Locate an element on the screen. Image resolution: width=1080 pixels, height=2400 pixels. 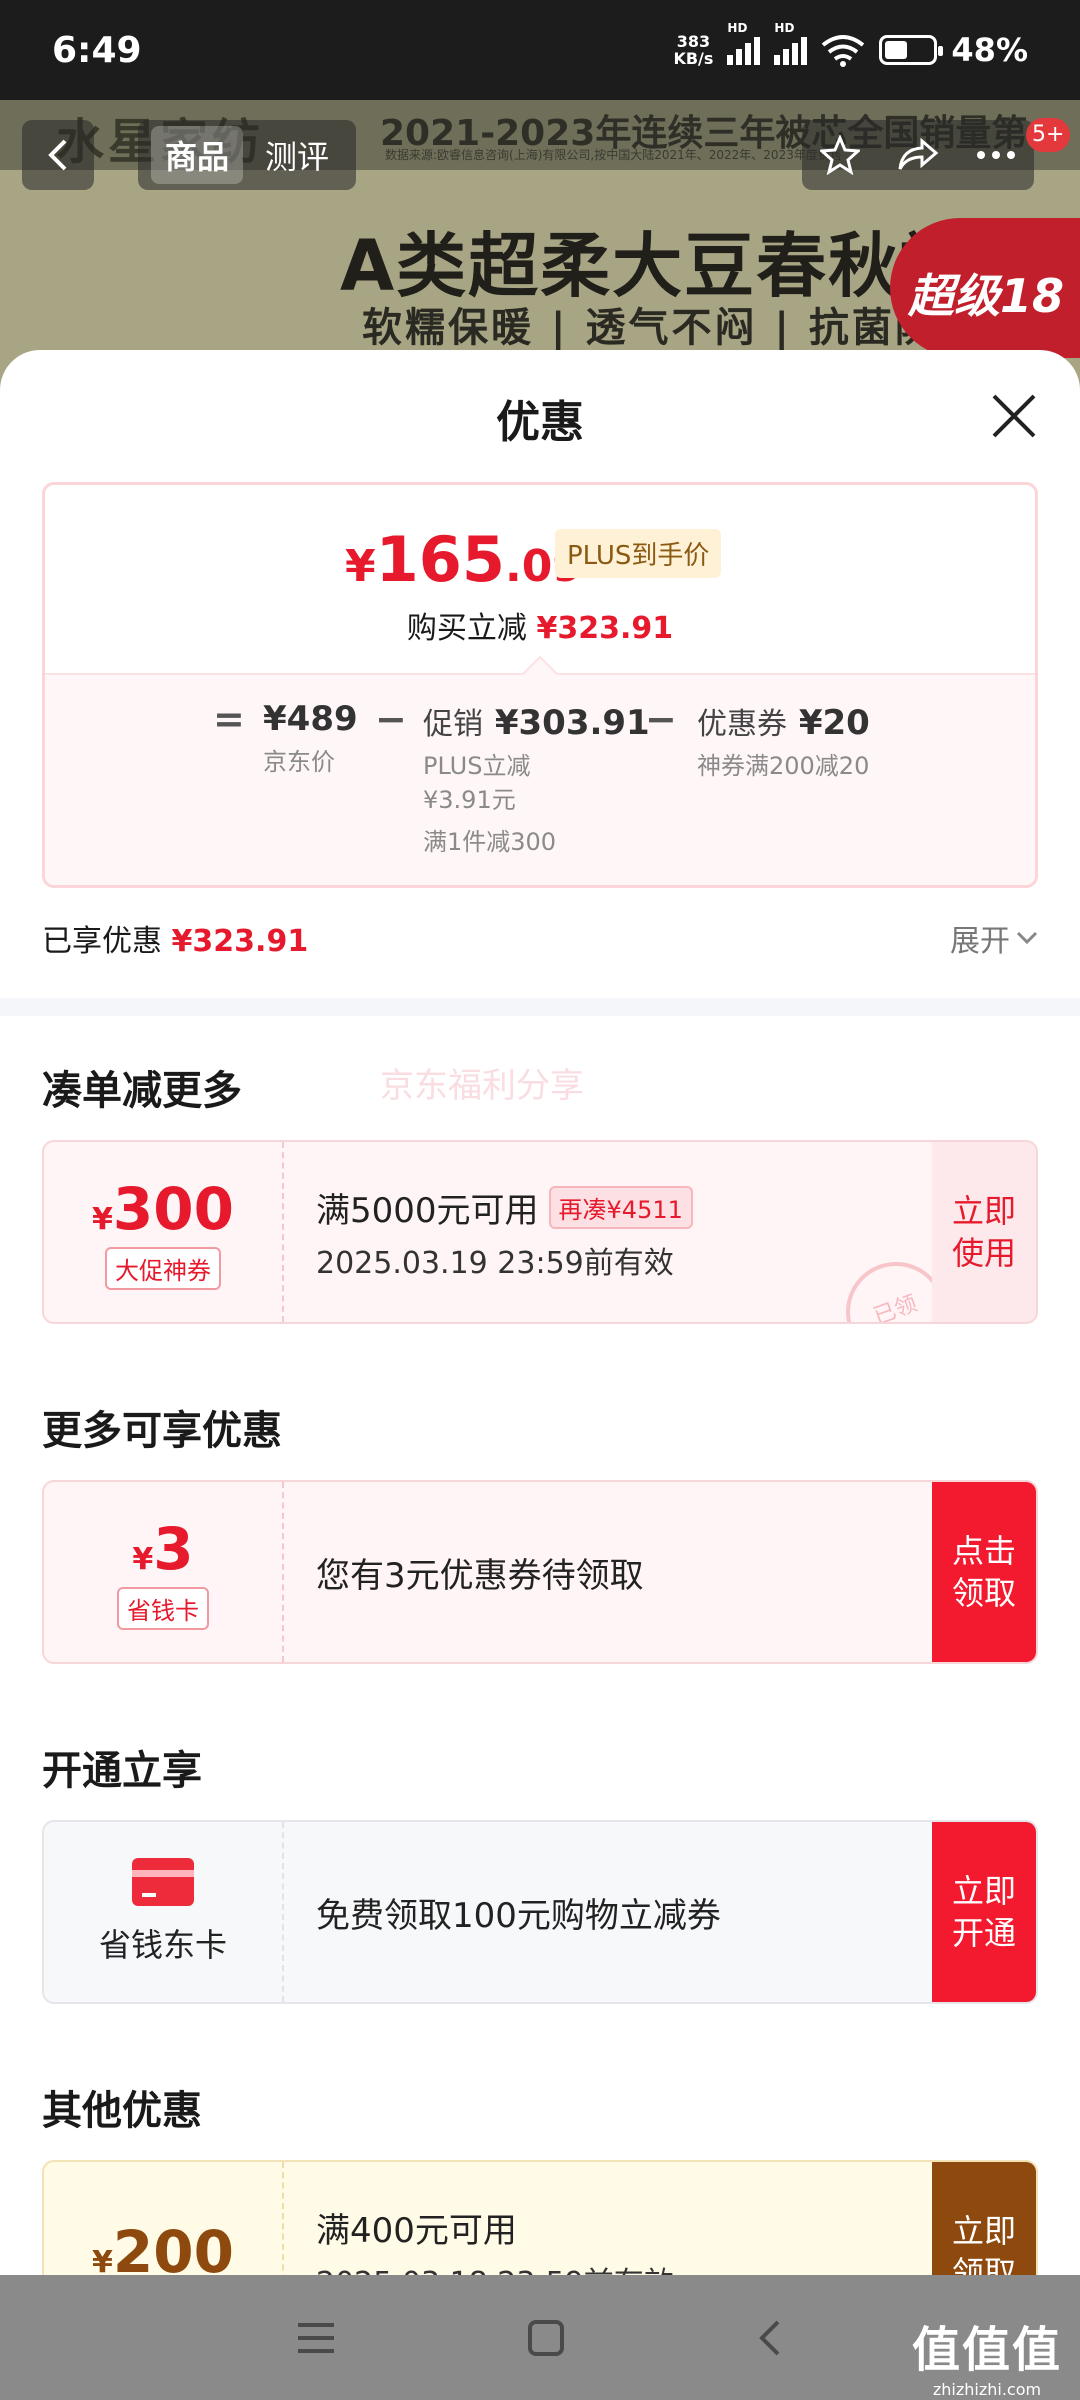
promo-discount: 促销 ¥303.91 PLUS立减 ¥3.91元 满1件减300 is located at coordinates (536, 779).